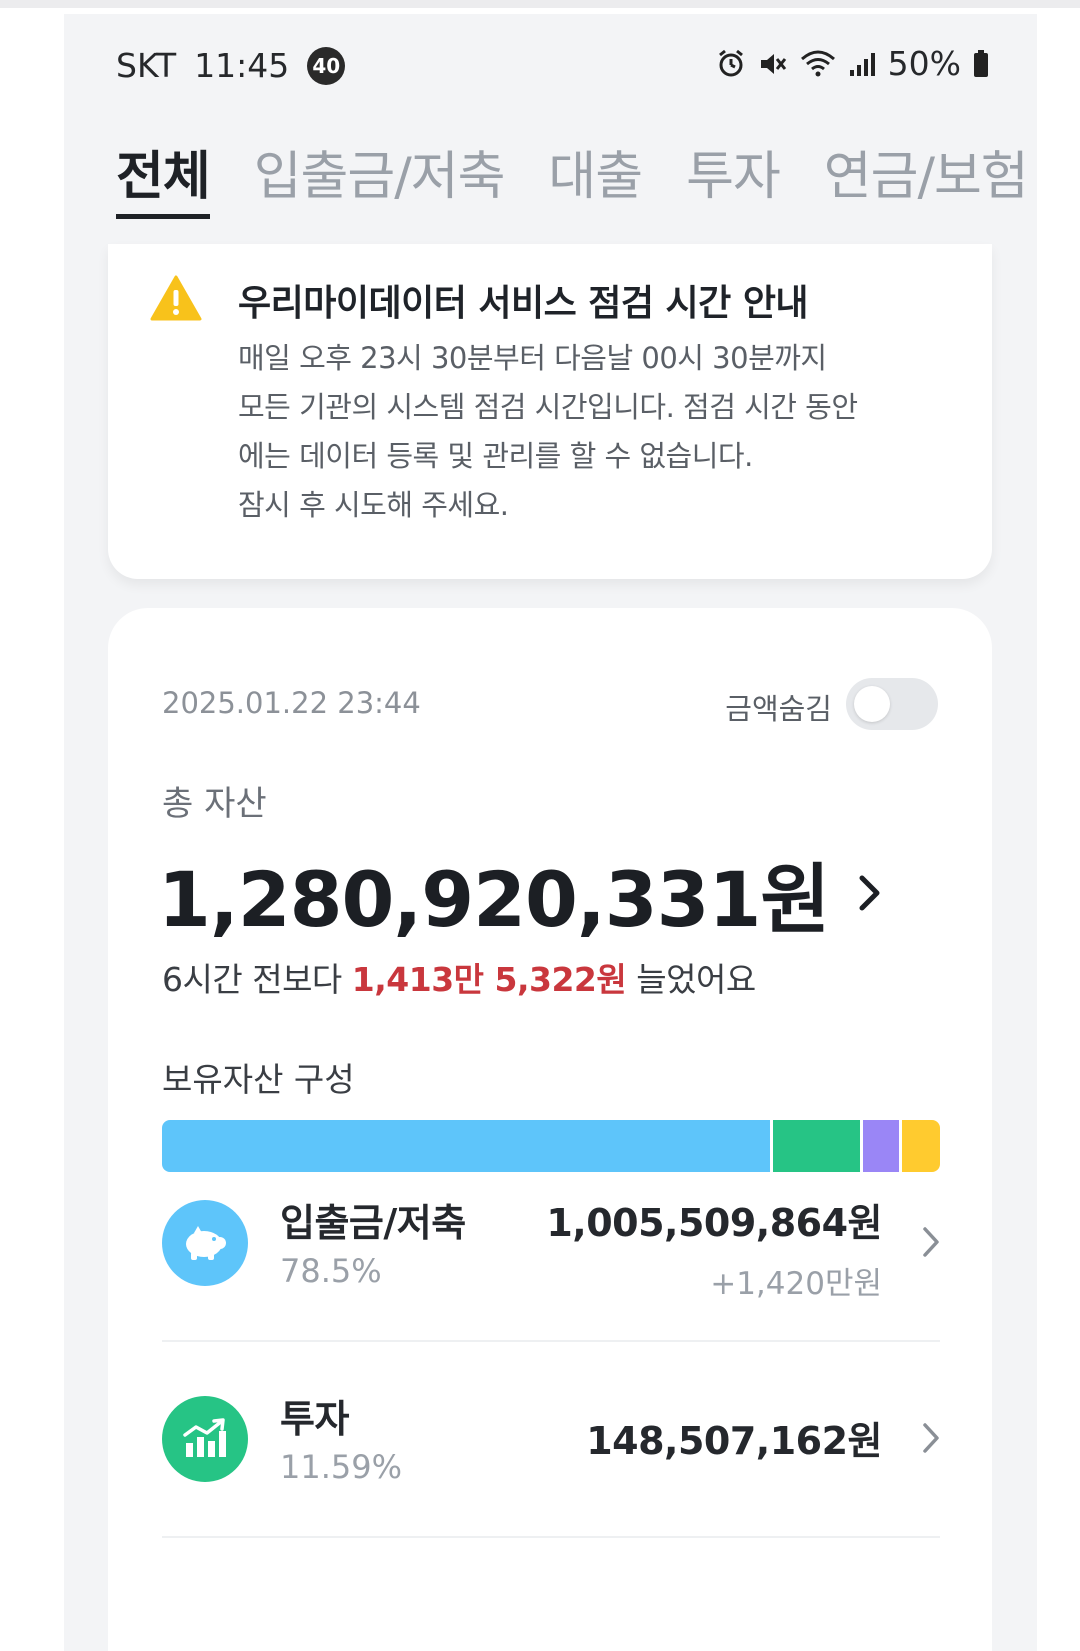  What do you see at coordinates (258, 1079) in the screenshot?
I see `composition-label: 보유자산 구성` at bounding box center [258, 1079].